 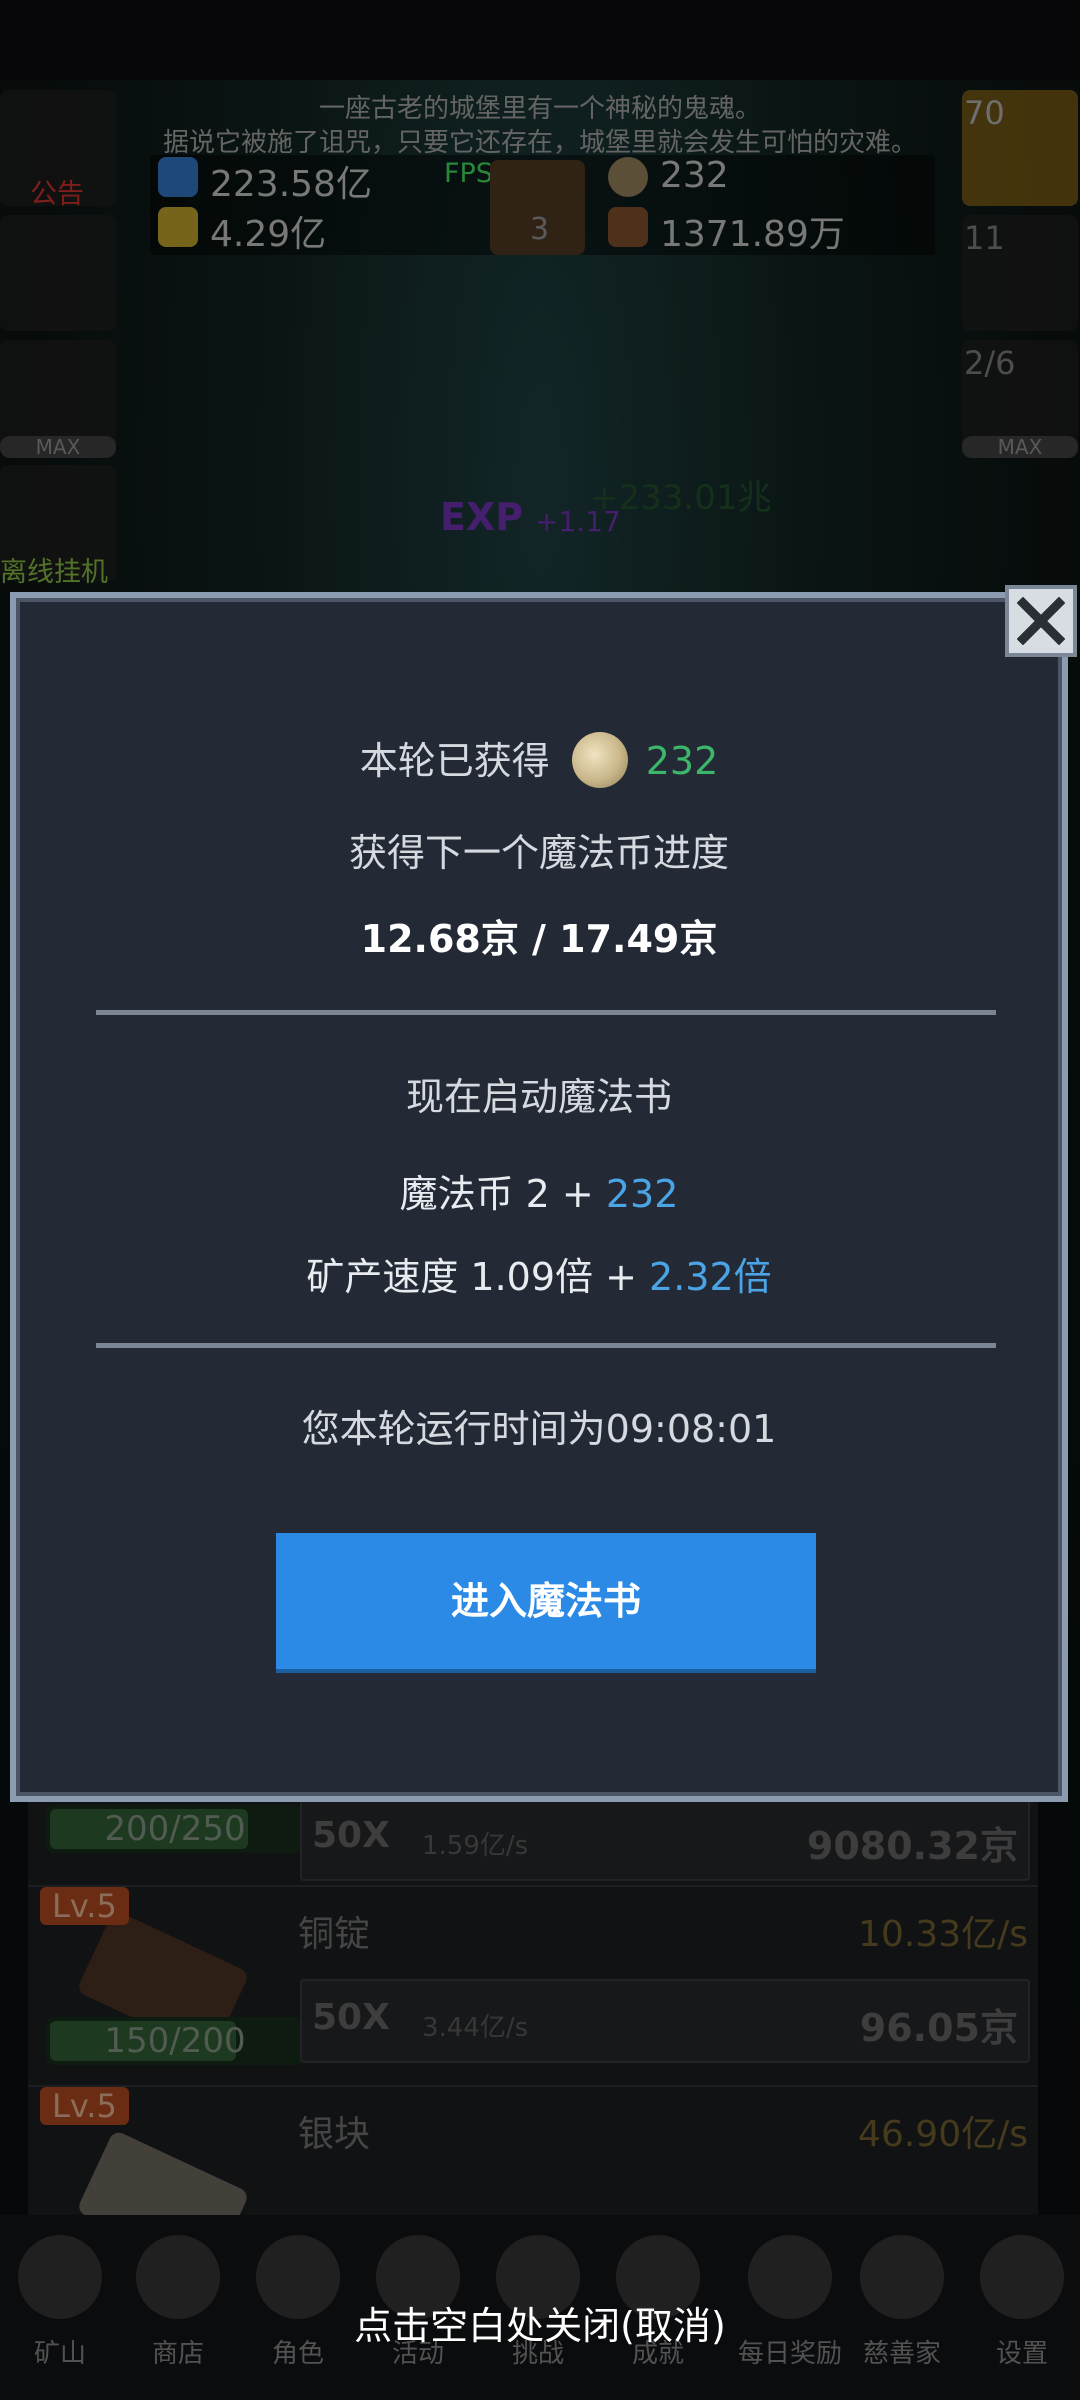 What do you see at coordinates (642, 1194) in the screenshot?
I see `coin-line-bonus: 232` at bounding box center [642, 1194].